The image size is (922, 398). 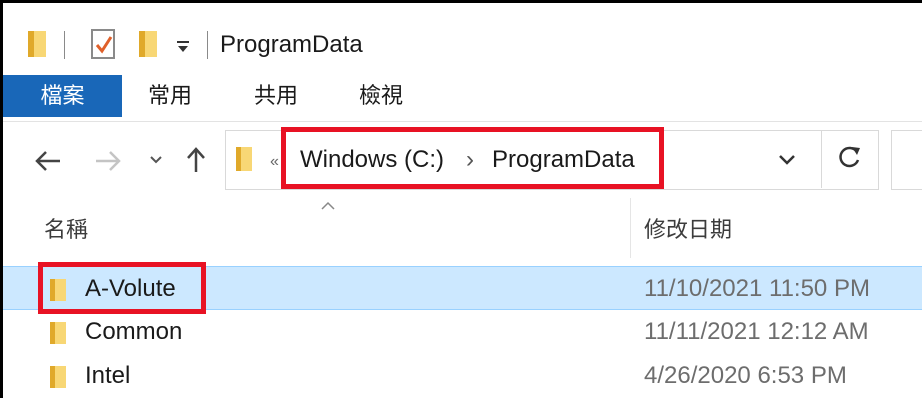 I want to click on table-row: Common 11/11/2021 12:12 AM, so click(x=462, y=332).